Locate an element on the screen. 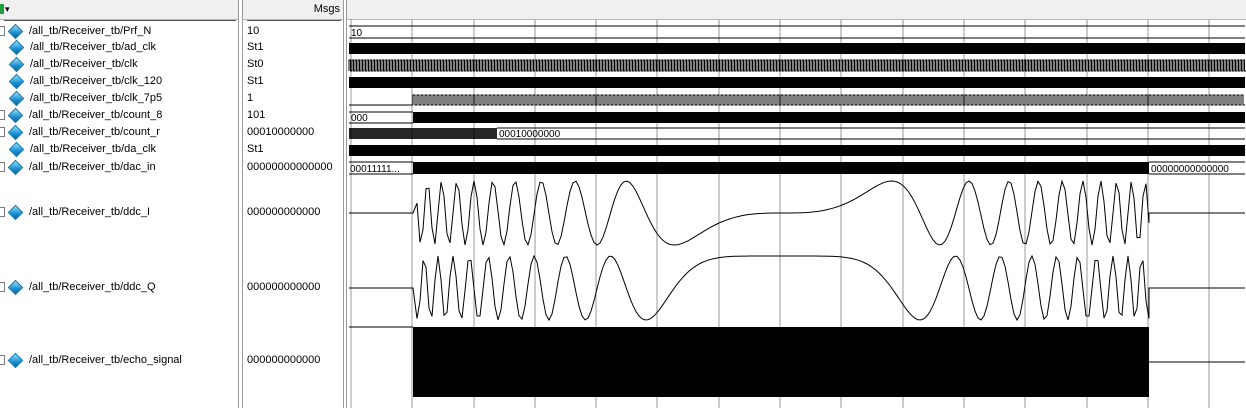  clk-120-wave is located at coordinates (797, 82).